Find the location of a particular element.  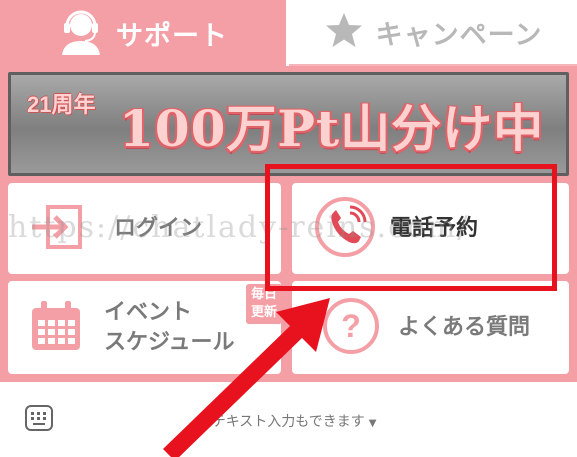

operator-headset-icon is located at coordinates (81, 33).